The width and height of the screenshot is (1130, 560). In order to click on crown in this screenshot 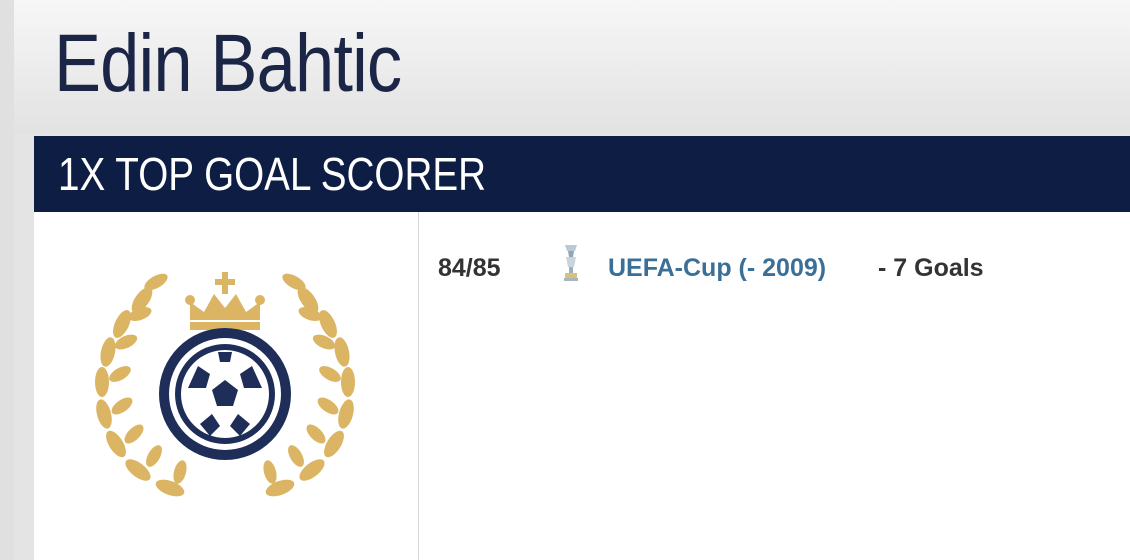, I will do `click(225, 301)`.